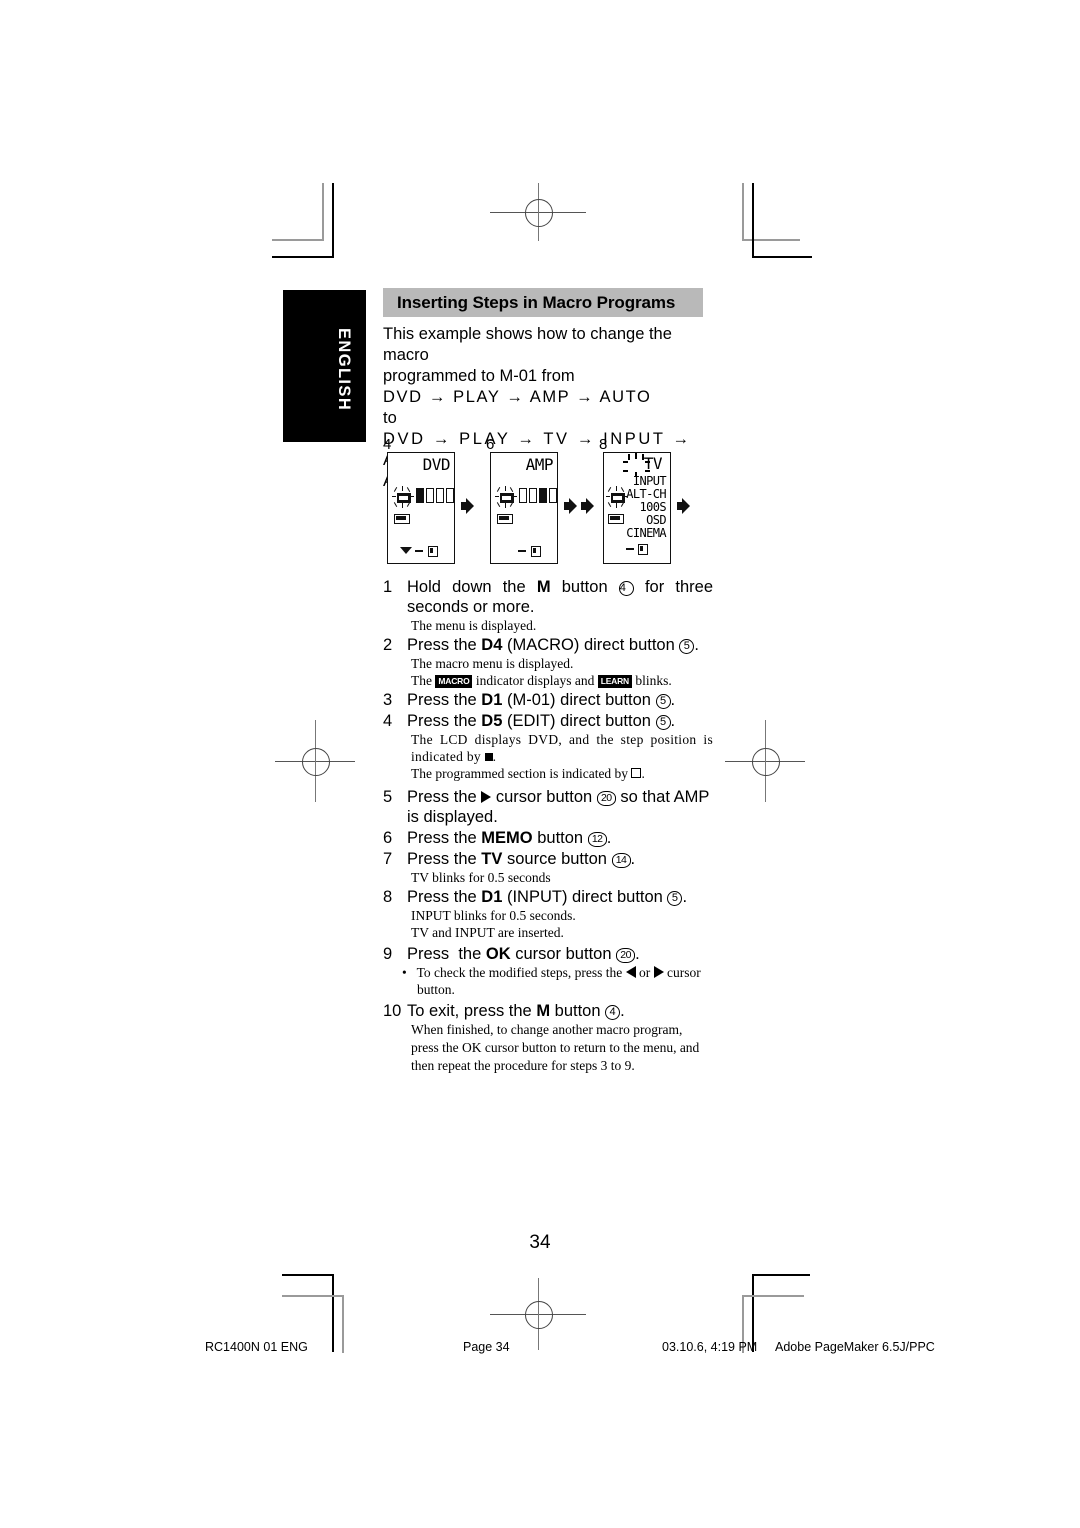  What do you see at coordinates (388, 721) in the screenshot?
I see `step-number: 4` at bounding box center [388, 721].